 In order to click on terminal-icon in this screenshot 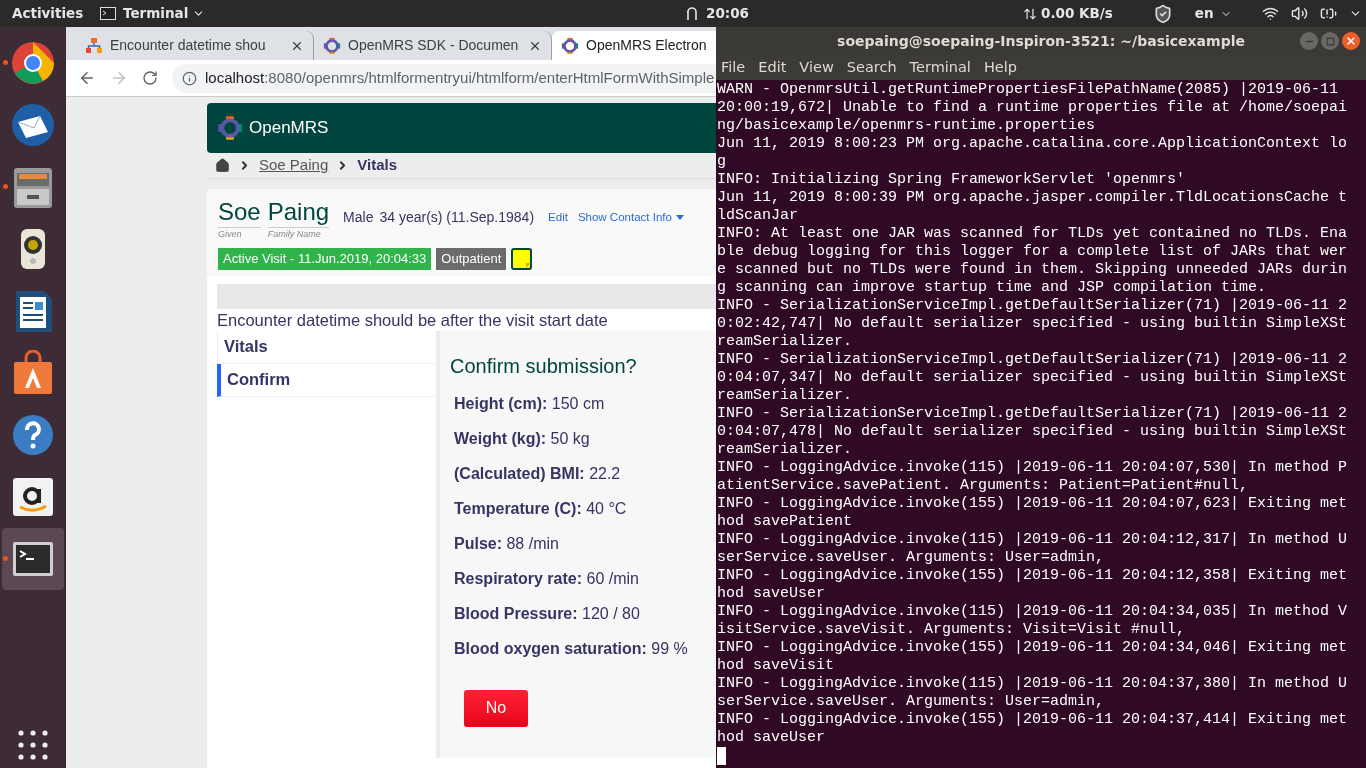, I will do `click(108, 13)`.